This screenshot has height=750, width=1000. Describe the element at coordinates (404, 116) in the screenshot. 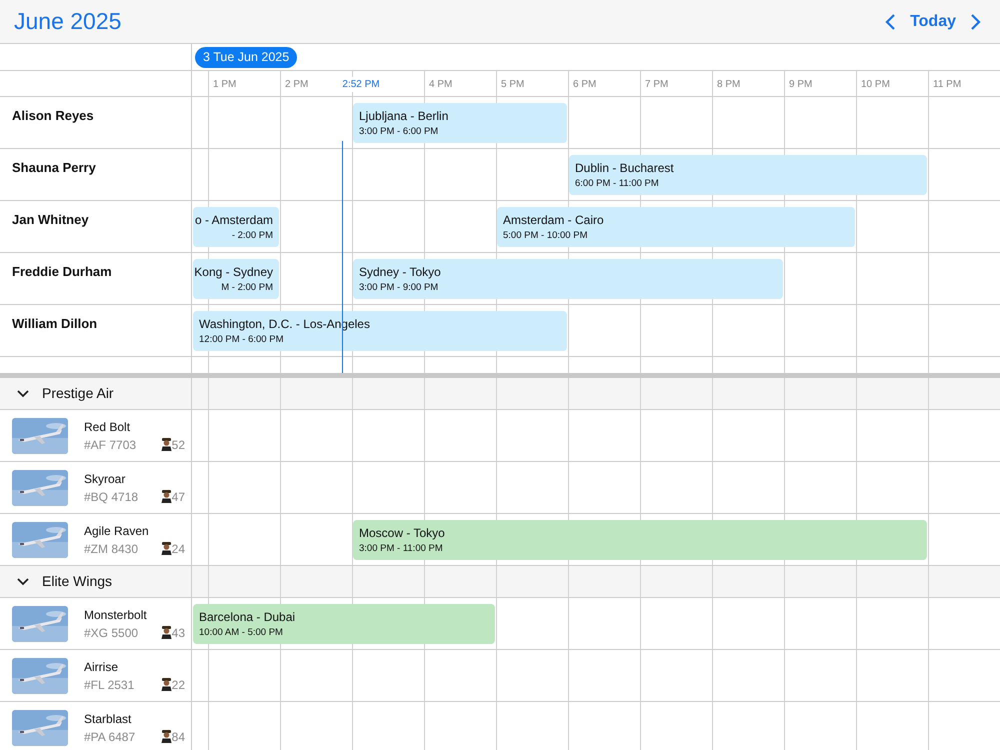

I see `event-title: Ljubljana - Berlin` at that location.